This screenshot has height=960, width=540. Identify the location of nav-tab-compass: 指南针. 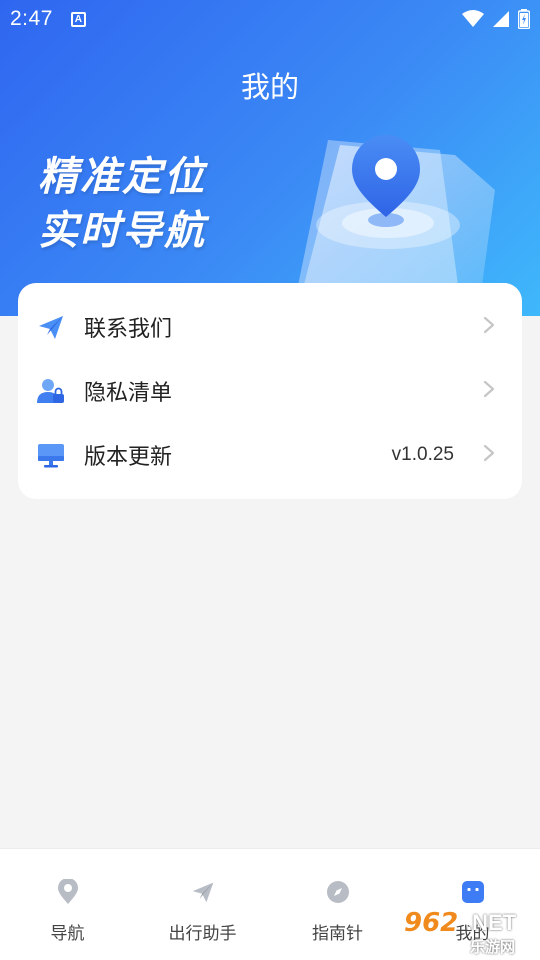
(337, 904).